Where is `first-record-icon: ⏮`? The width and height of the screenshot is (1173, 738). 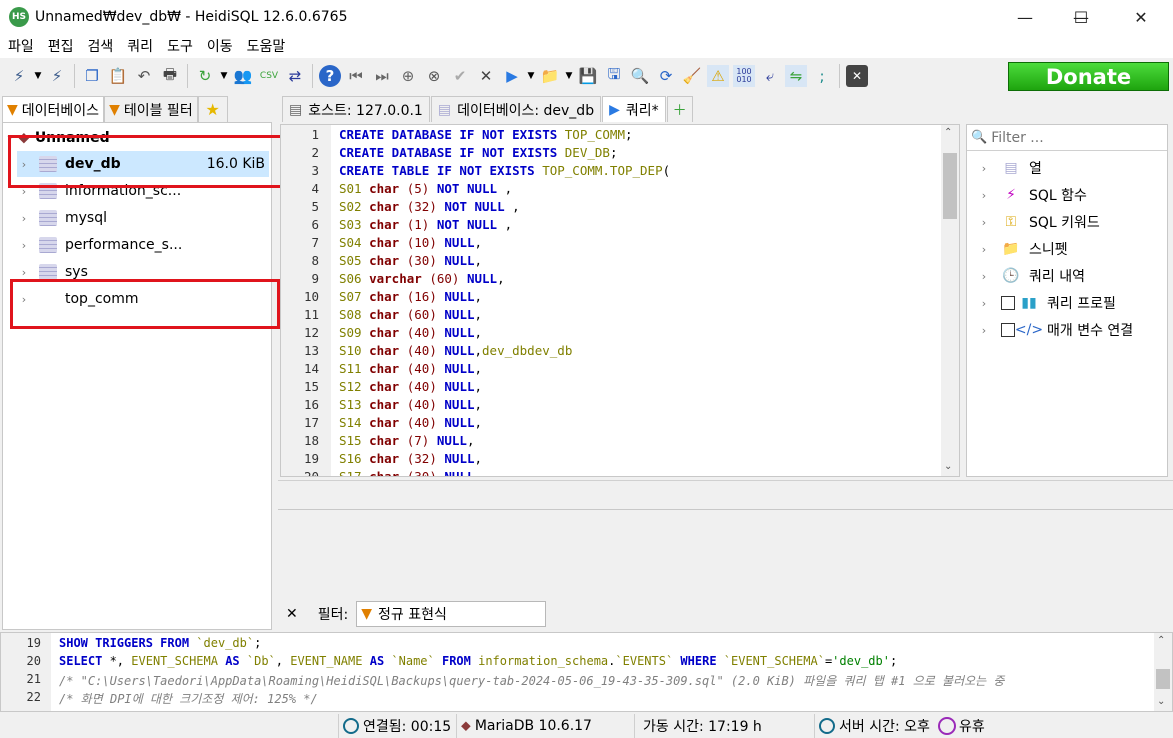
first-record-icon: ⏮ is located at coordinates (356, 76).